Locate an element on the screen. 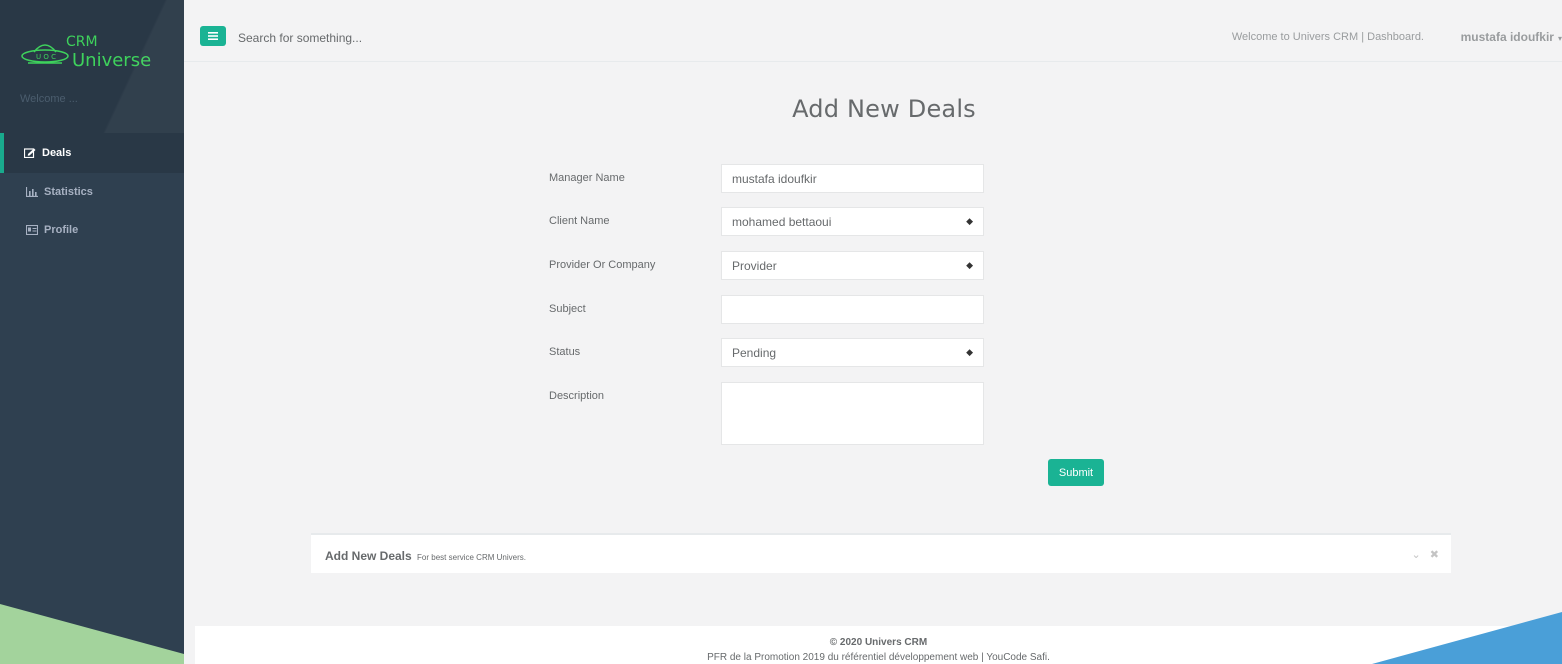 The height and width of the screenshot is (664, 1562). user-name: mustafa idoufkir is located at coordinates (1507, 37).